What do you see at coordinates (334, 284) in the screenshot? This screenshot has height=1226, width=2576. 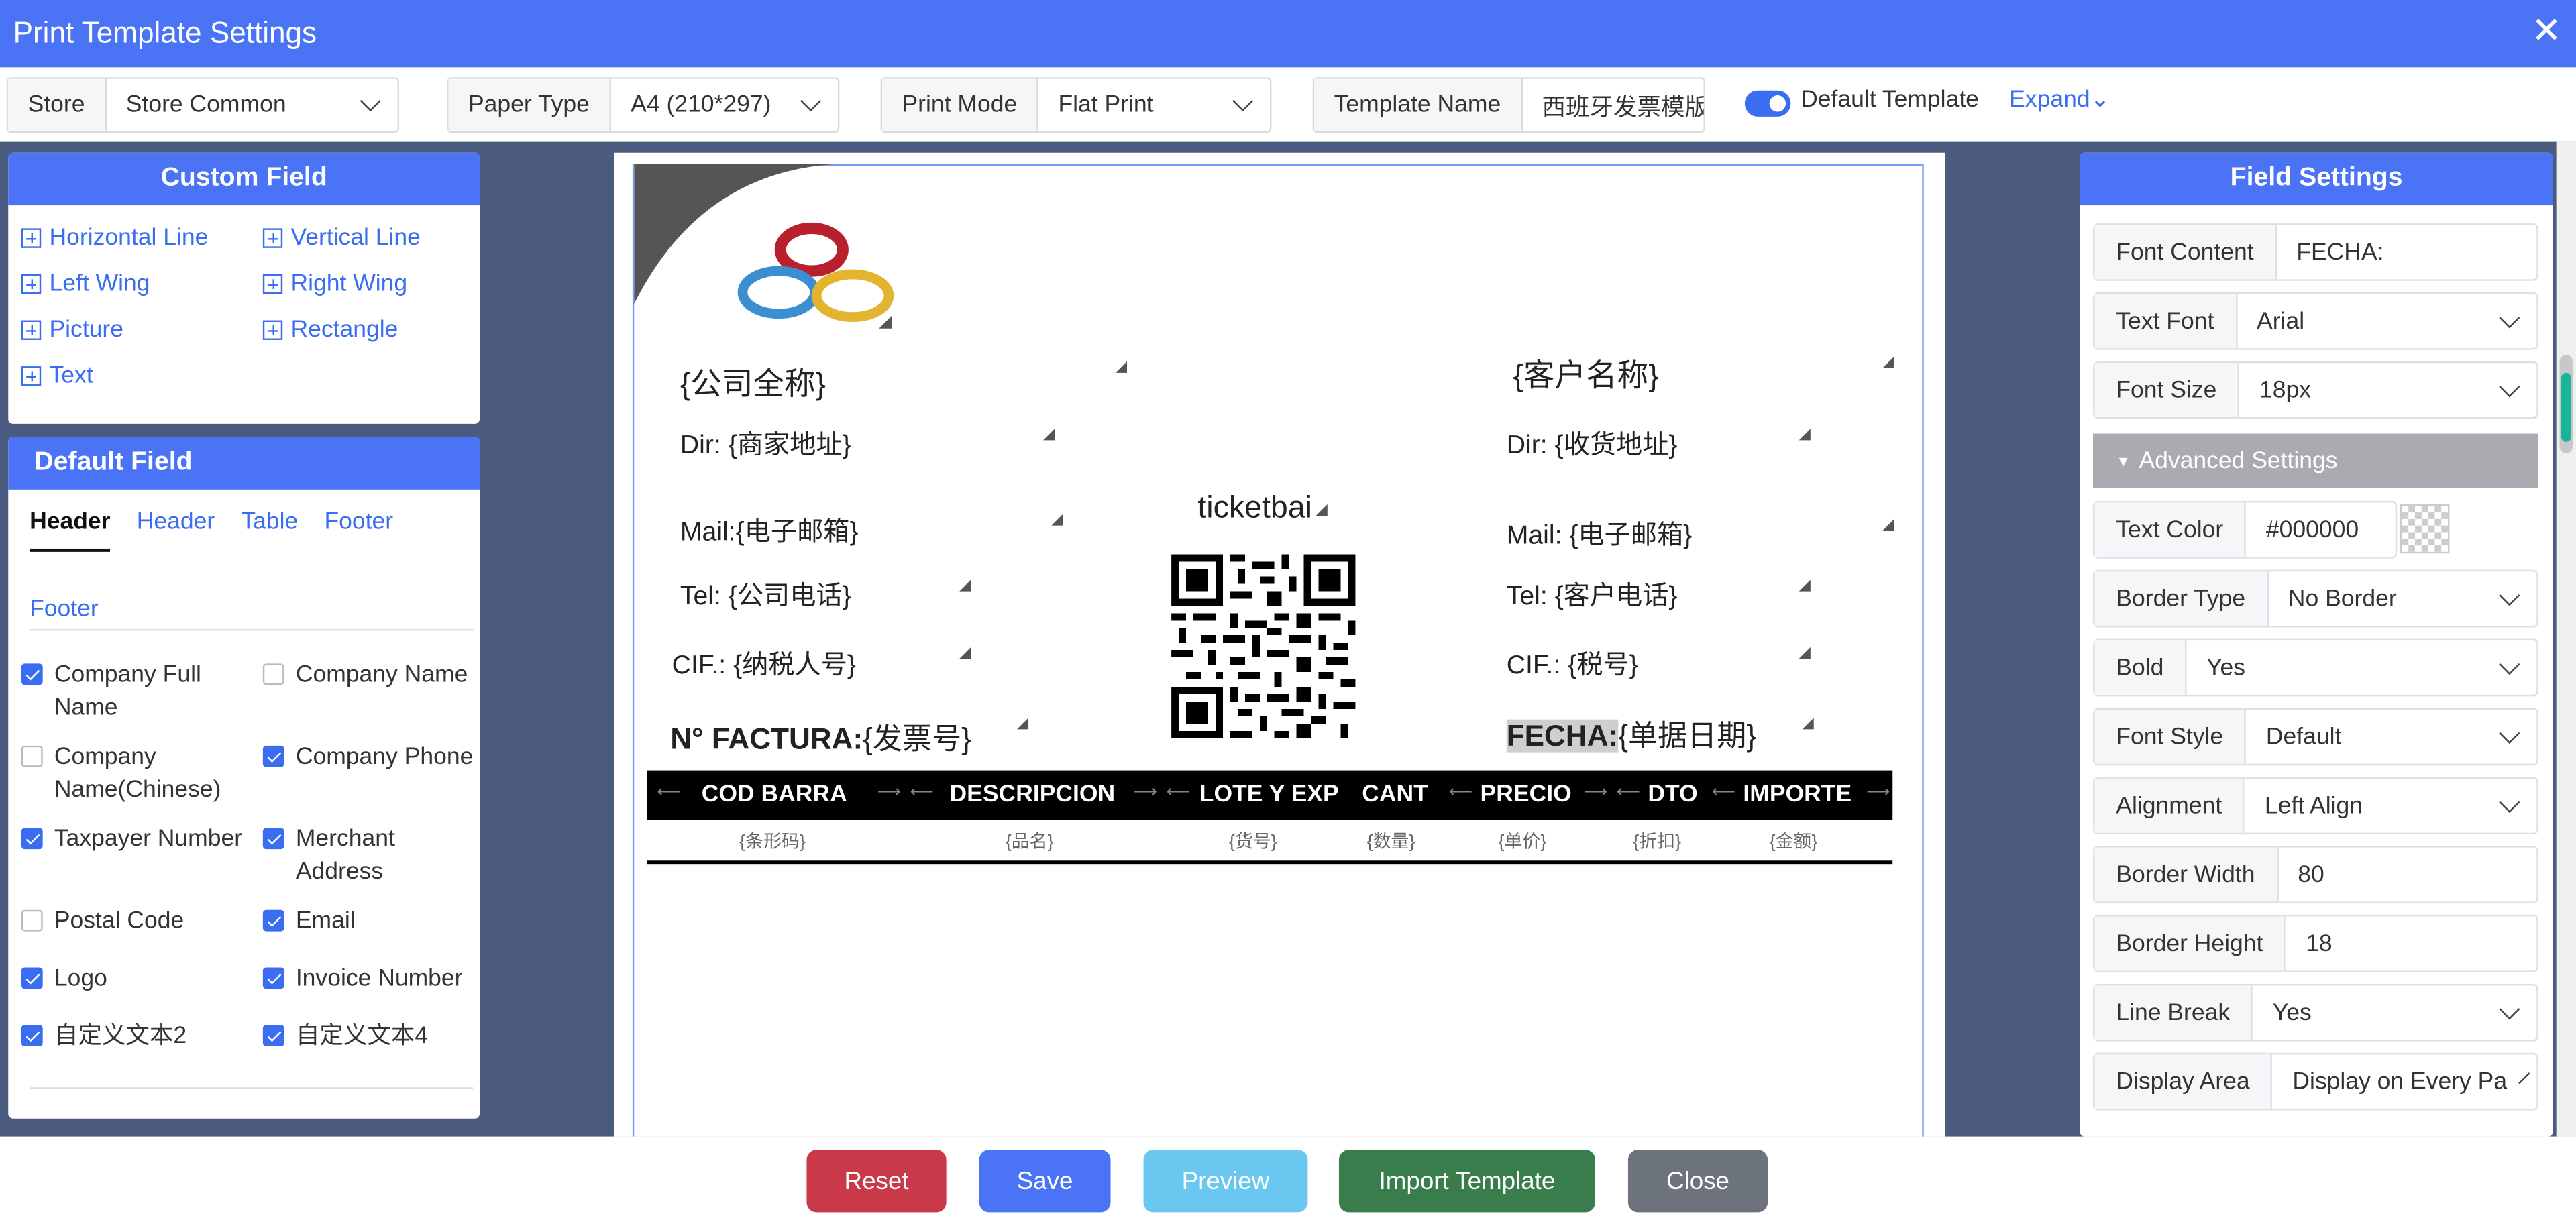 I see `add-right-wing: Right Wing` at bounding box center [334, 284].